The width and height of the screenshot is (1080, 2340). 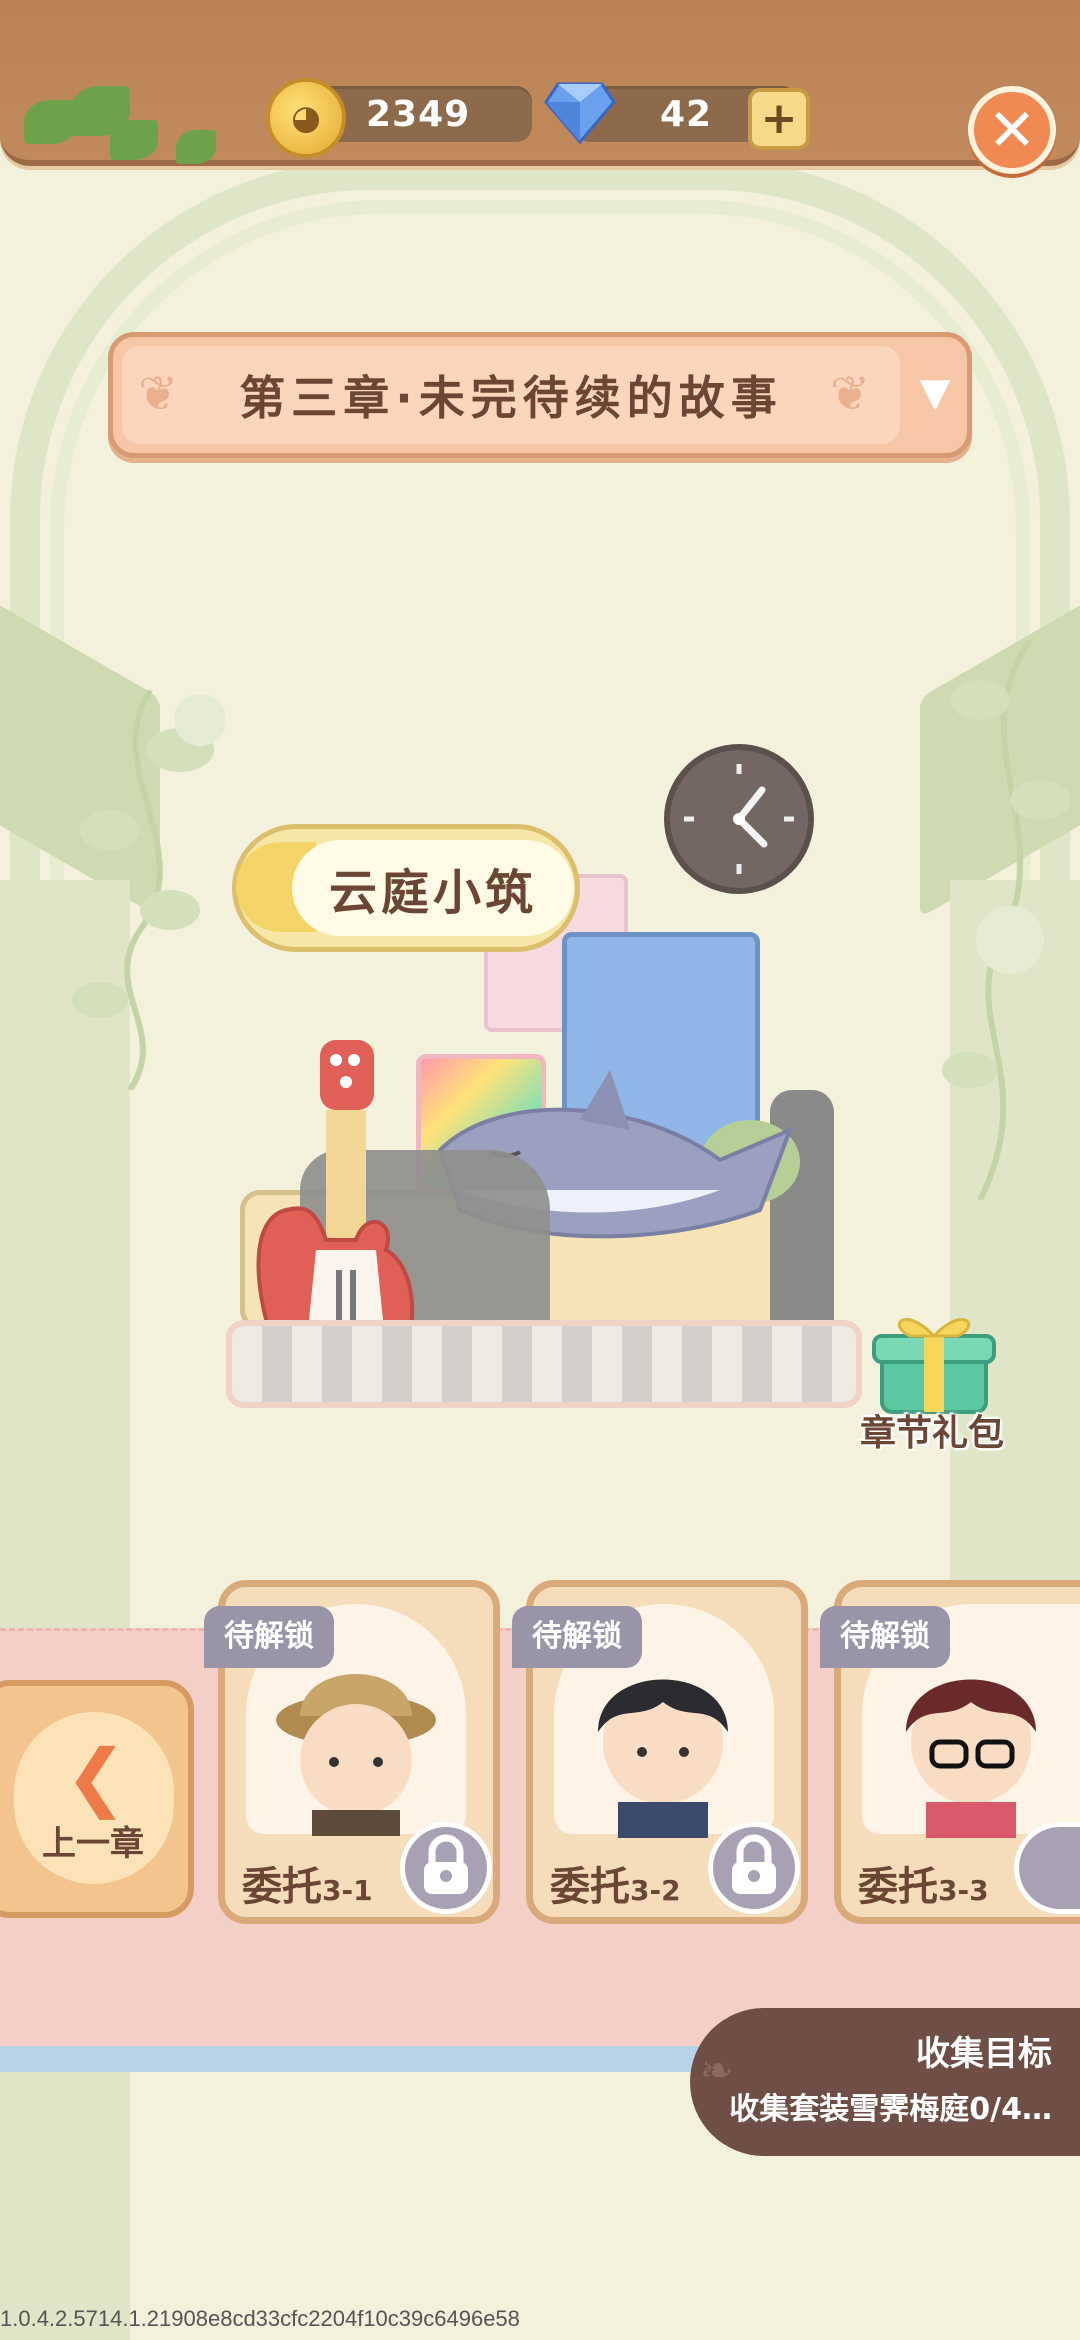 I want to click on close-button: ✕, so click(x=1012, y=130).